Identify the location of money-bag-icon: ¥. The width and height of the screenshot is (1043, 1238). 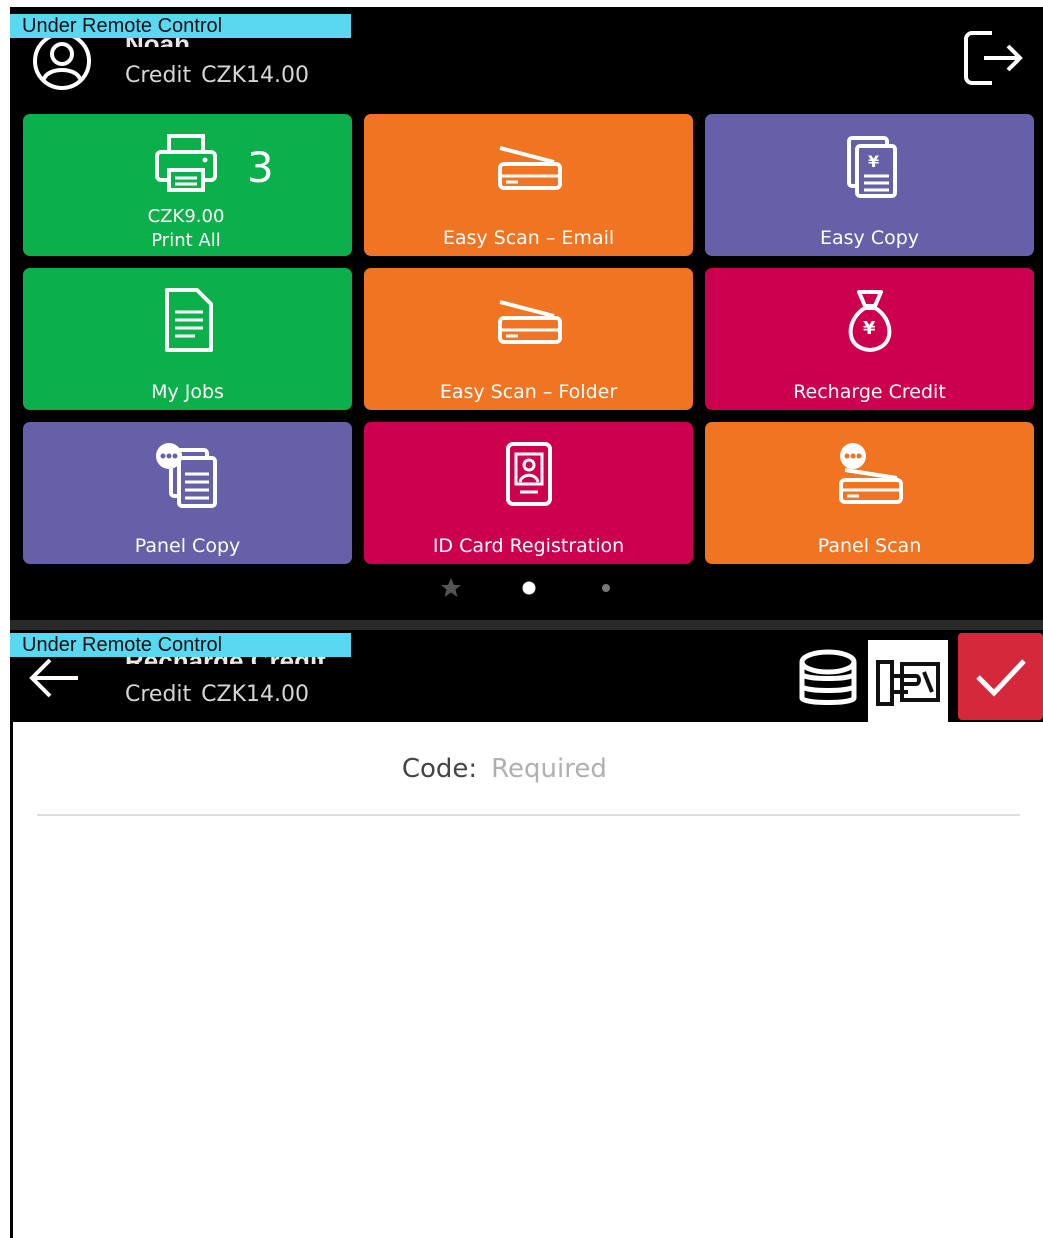
(869, 321).